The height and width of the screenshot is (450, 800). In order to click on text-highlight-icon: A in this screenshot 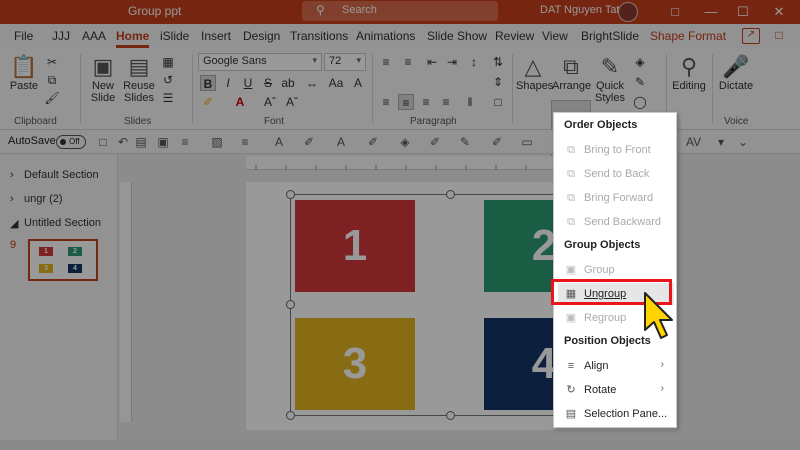, I will do `click(341, 142)`.